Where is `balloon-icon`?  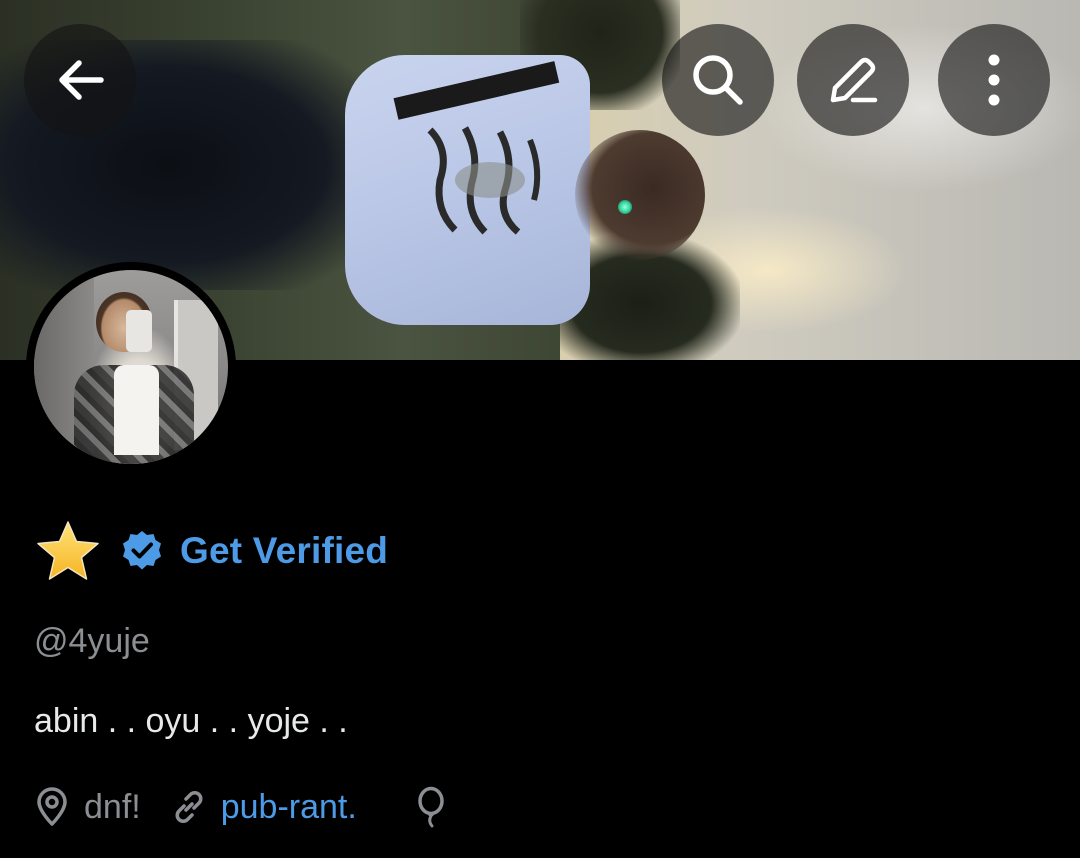
balloon-icon is located at coordinates (431, 807).